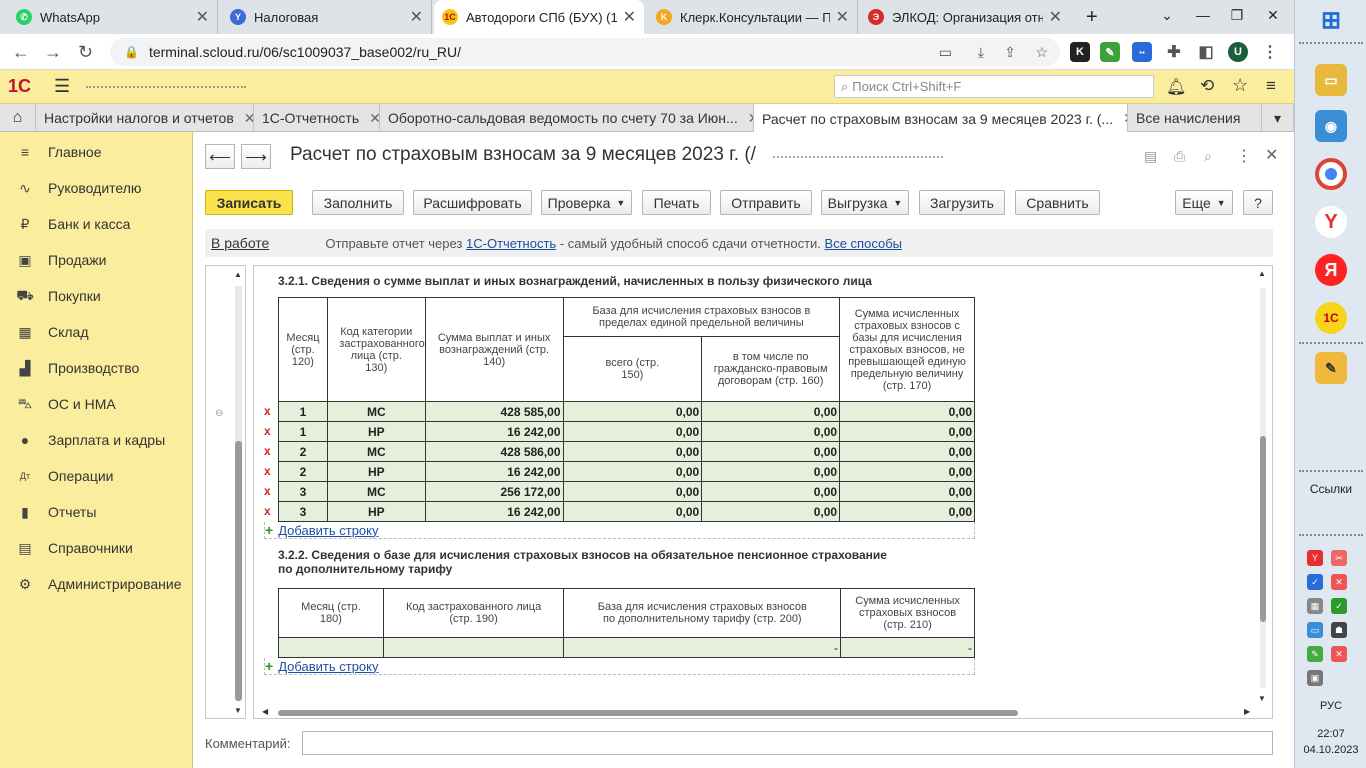 This screenshot has height=768, width=1366. Describe the element at coordinates (145, 118) in the screenshot. I see `tab-tax-settings: Настройки налогов и отчетов ✕` at that location.